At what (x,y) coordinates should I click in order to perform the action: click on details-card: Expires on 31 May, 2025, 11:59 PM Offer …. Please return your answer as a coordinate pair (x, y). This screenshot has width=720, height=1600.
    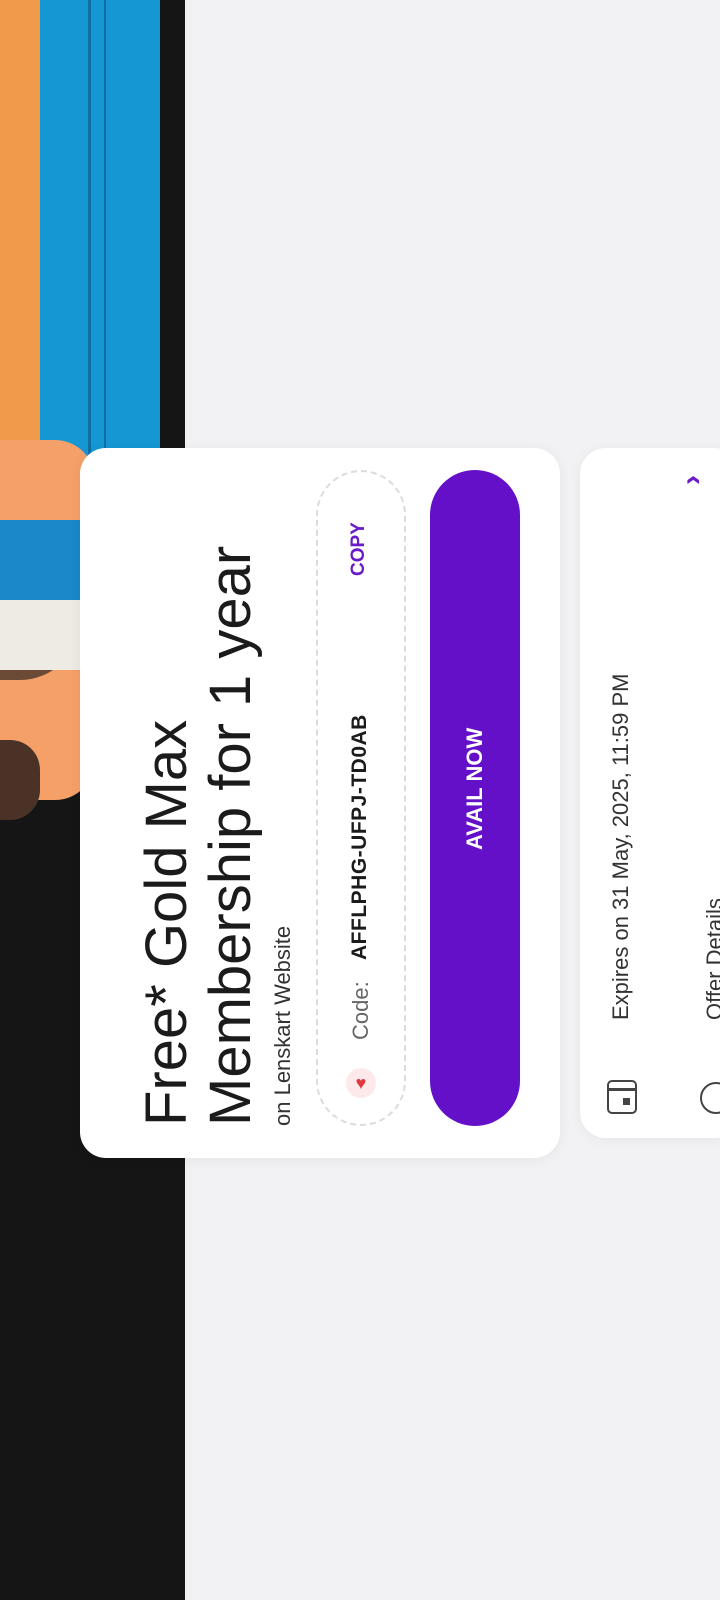
    Looking at the image, I should click on (650, 793).